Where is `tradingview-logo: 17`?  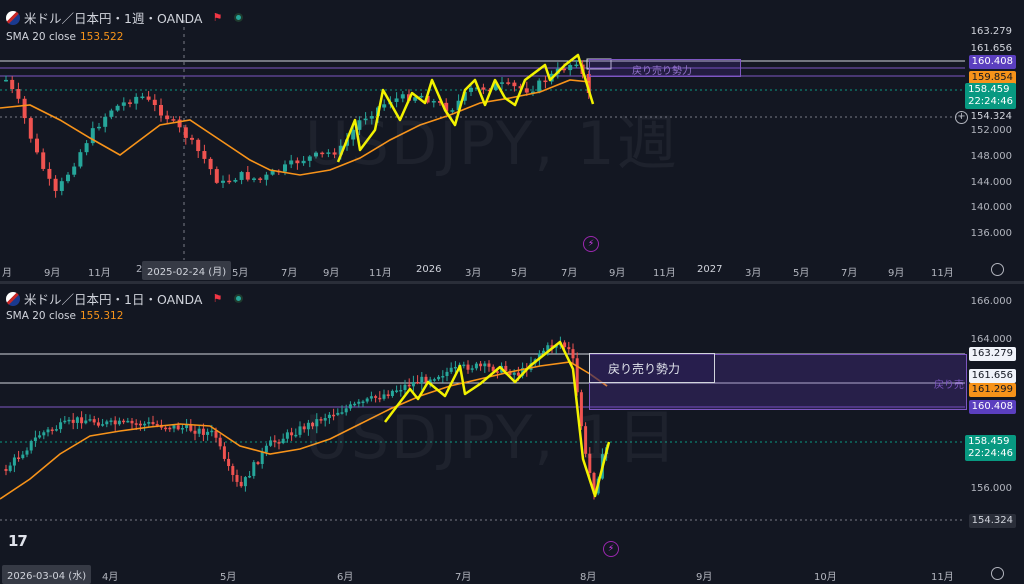 tradingview-logo: 17 is located at coordinates (18, 541).